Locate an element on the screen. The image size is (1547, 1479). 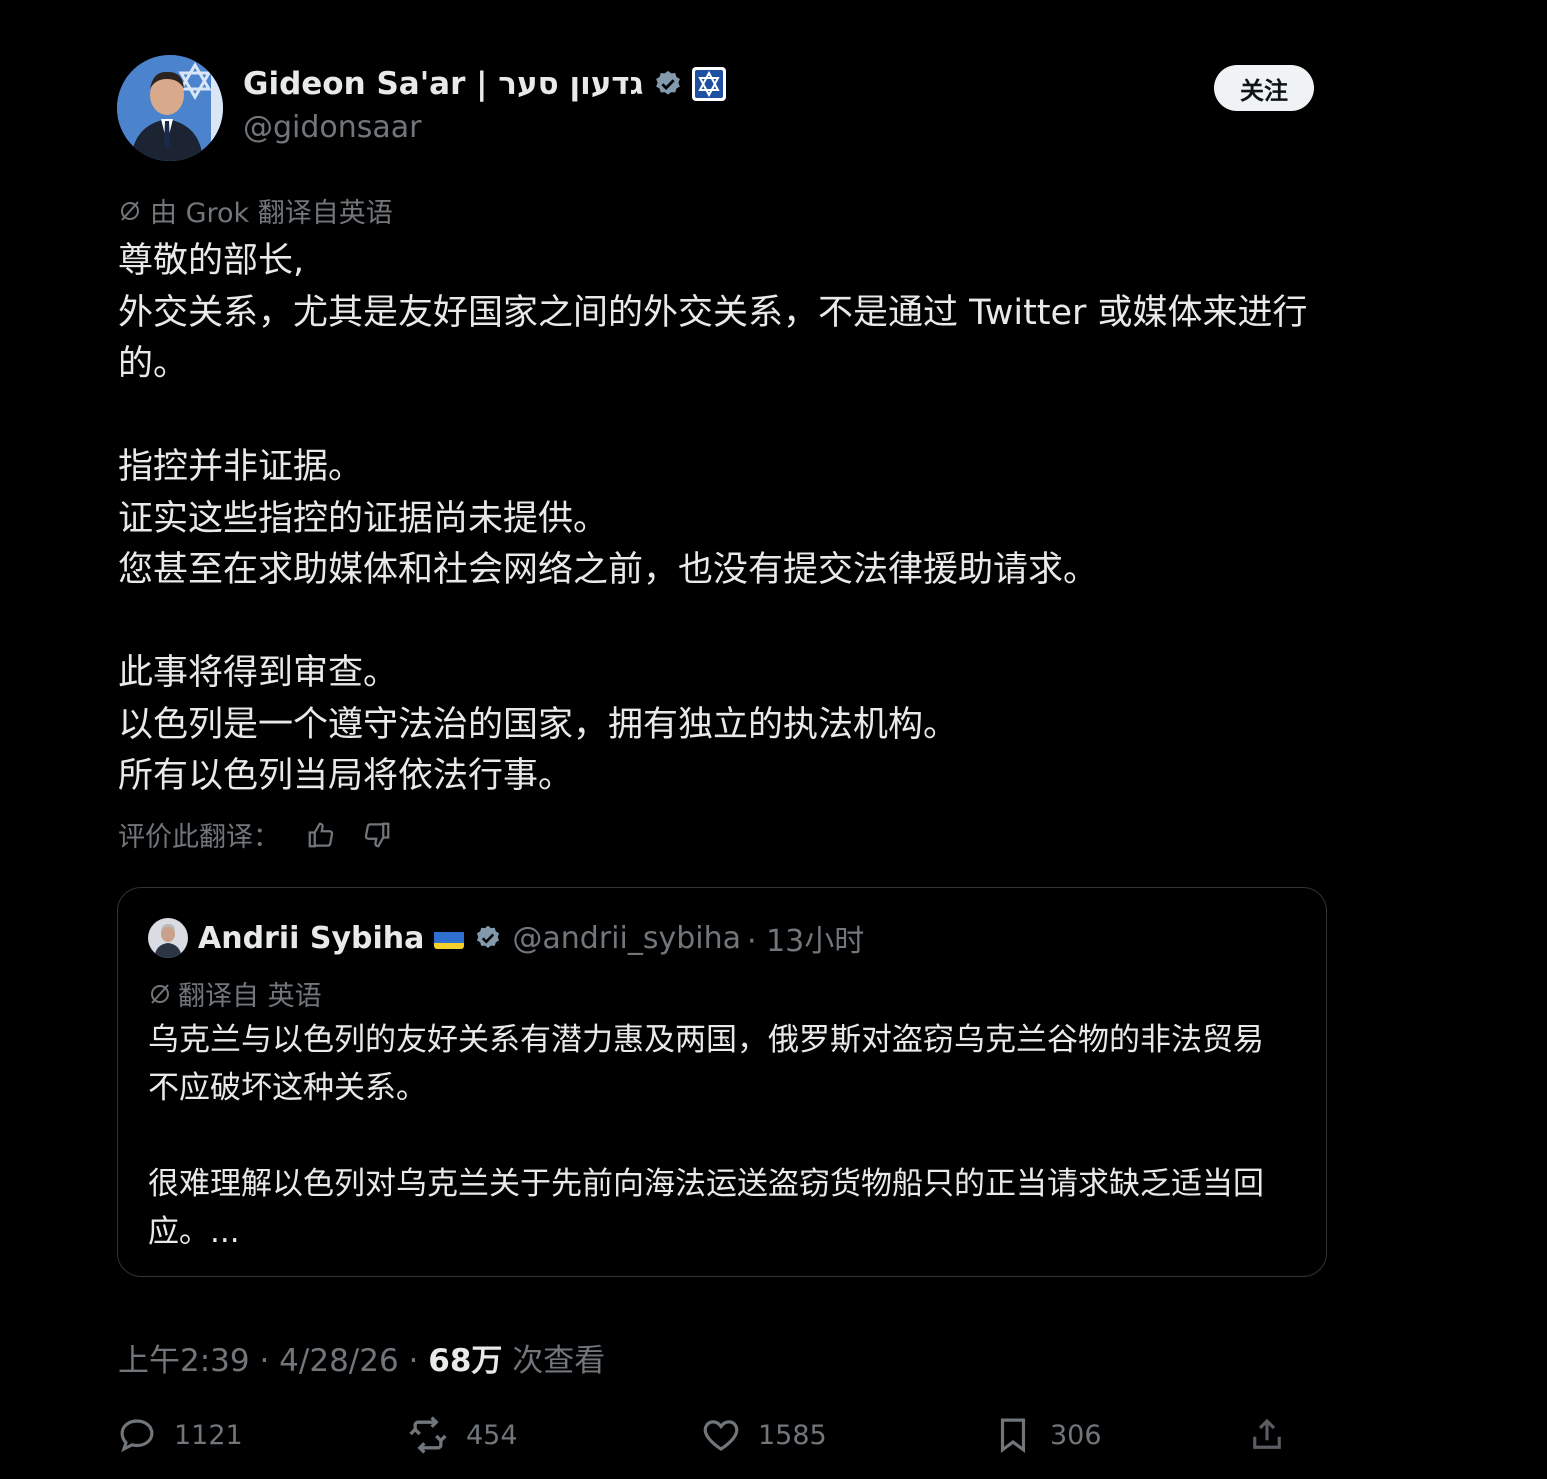
view-count: 68万 is located at coordinates (465, 1361).